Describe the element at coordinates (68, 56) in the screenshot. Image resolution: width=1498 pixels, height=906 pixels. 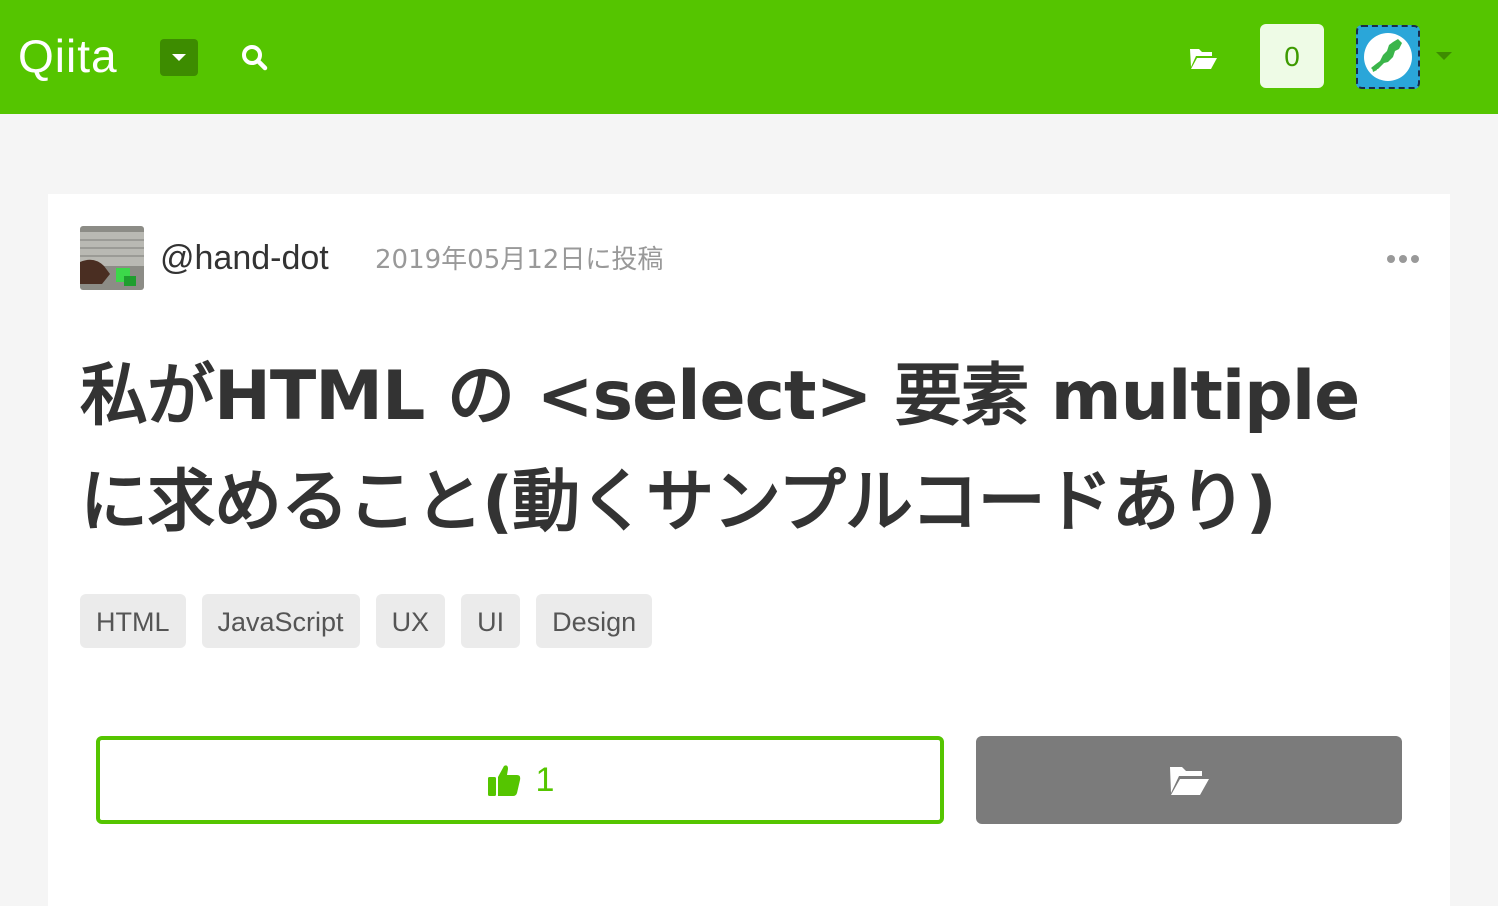
I see `qiita-logo: Qiita` at that location.